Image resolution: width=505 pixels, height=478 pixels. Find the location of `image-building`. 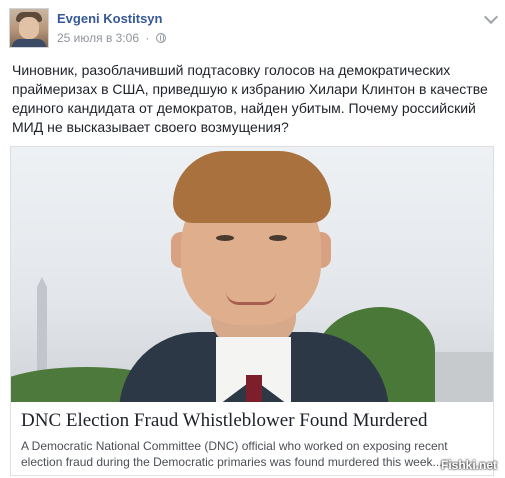

image-building is located at coordinates (459, 377).